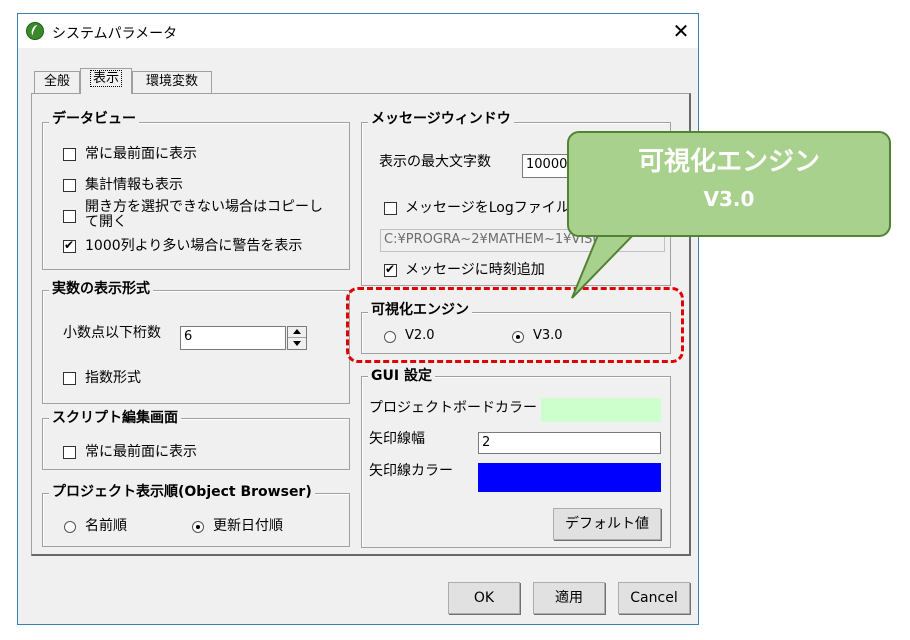  What do you see at coordinates (69, 452) in the screenshot?
I see `script-topmost-checkbox` at bounding box center [69, 452].